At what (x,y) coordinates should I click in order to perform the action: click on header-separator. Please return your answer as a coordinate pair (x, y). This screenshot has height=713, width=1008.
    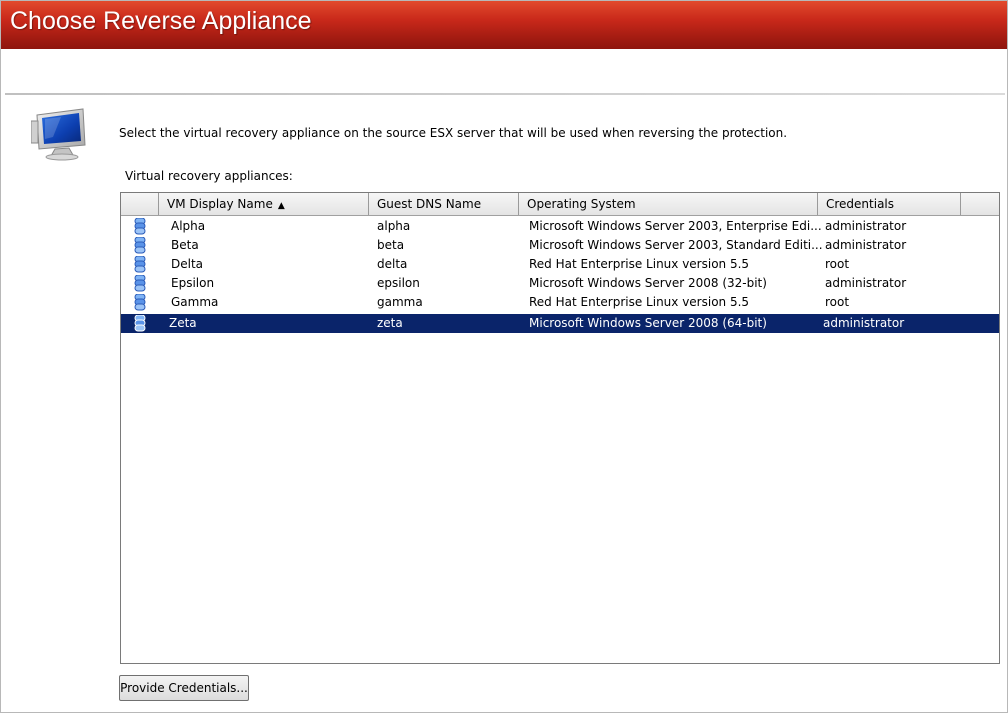
    Looking at the image, I should click on (505, 94).